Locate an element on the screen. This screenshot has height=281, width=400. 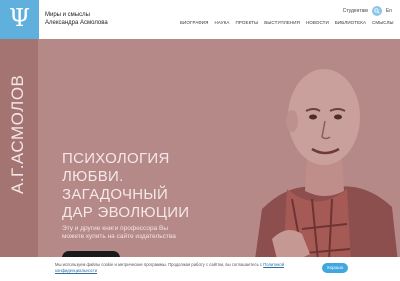
sidebar: А.Г.АСМОЛОВ is located at coordinates (19, 160).